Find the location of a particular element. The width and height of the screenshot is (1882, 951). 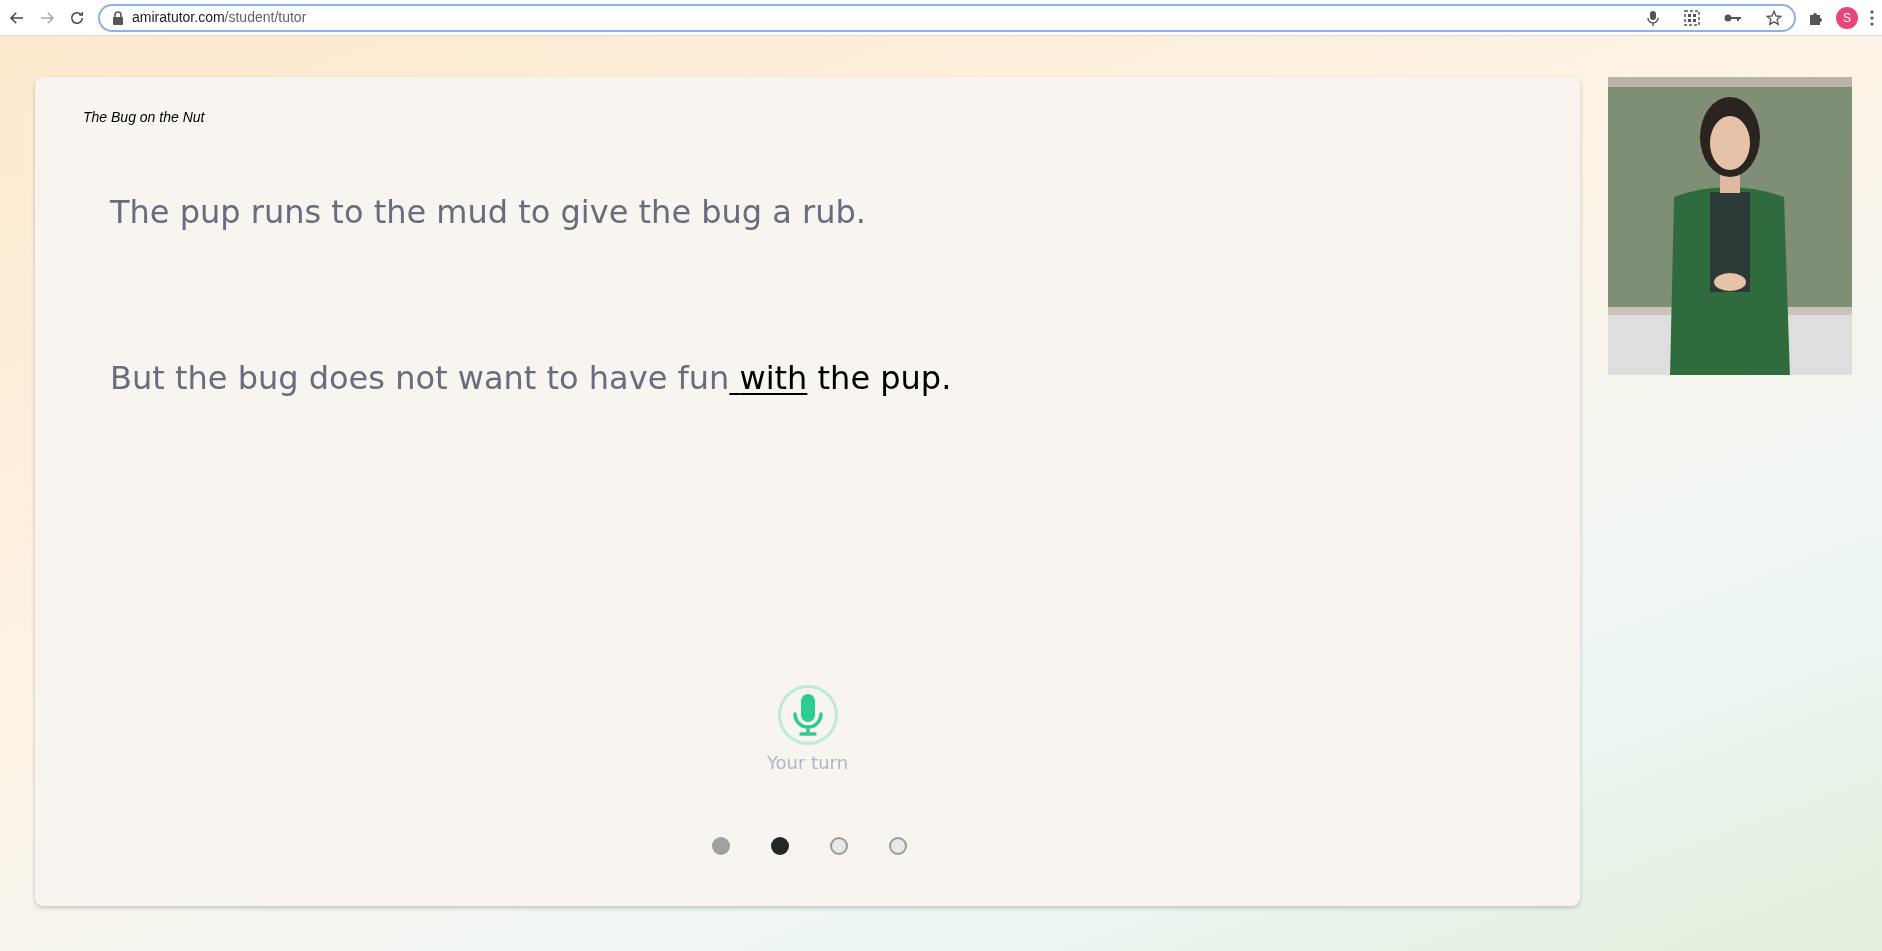

profile-avatar: S is located at coordinates (1847, 17).